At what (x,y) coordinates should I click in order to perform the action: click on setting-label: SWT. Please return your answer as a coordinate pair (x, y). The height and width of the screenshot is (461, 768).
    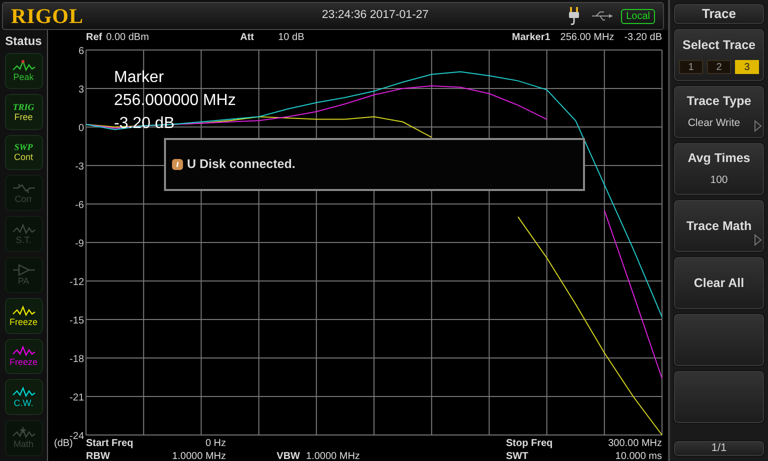
    Looking at the image, I should click on (518, 455).